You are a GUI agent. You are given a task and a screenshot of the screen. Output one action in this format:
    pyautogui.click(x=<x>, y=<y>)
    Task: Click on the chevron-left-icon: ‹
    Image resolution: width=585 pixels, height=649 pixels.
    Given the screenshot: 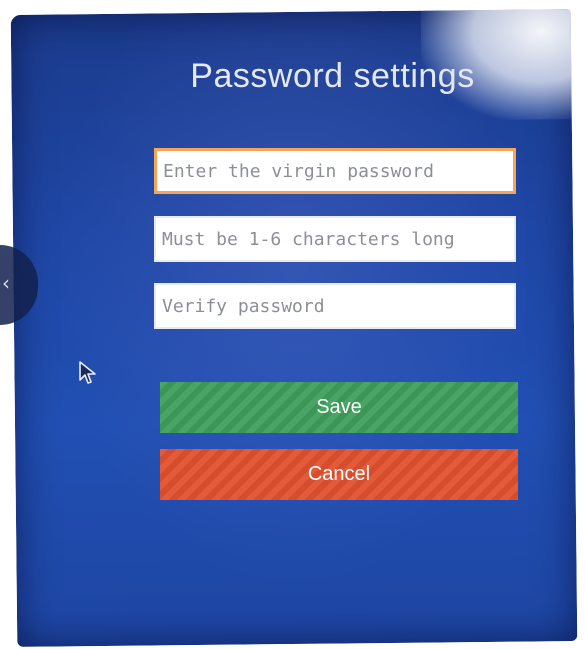 What is the action you would take?
    pyautogui.click(x=6, y=283)
    